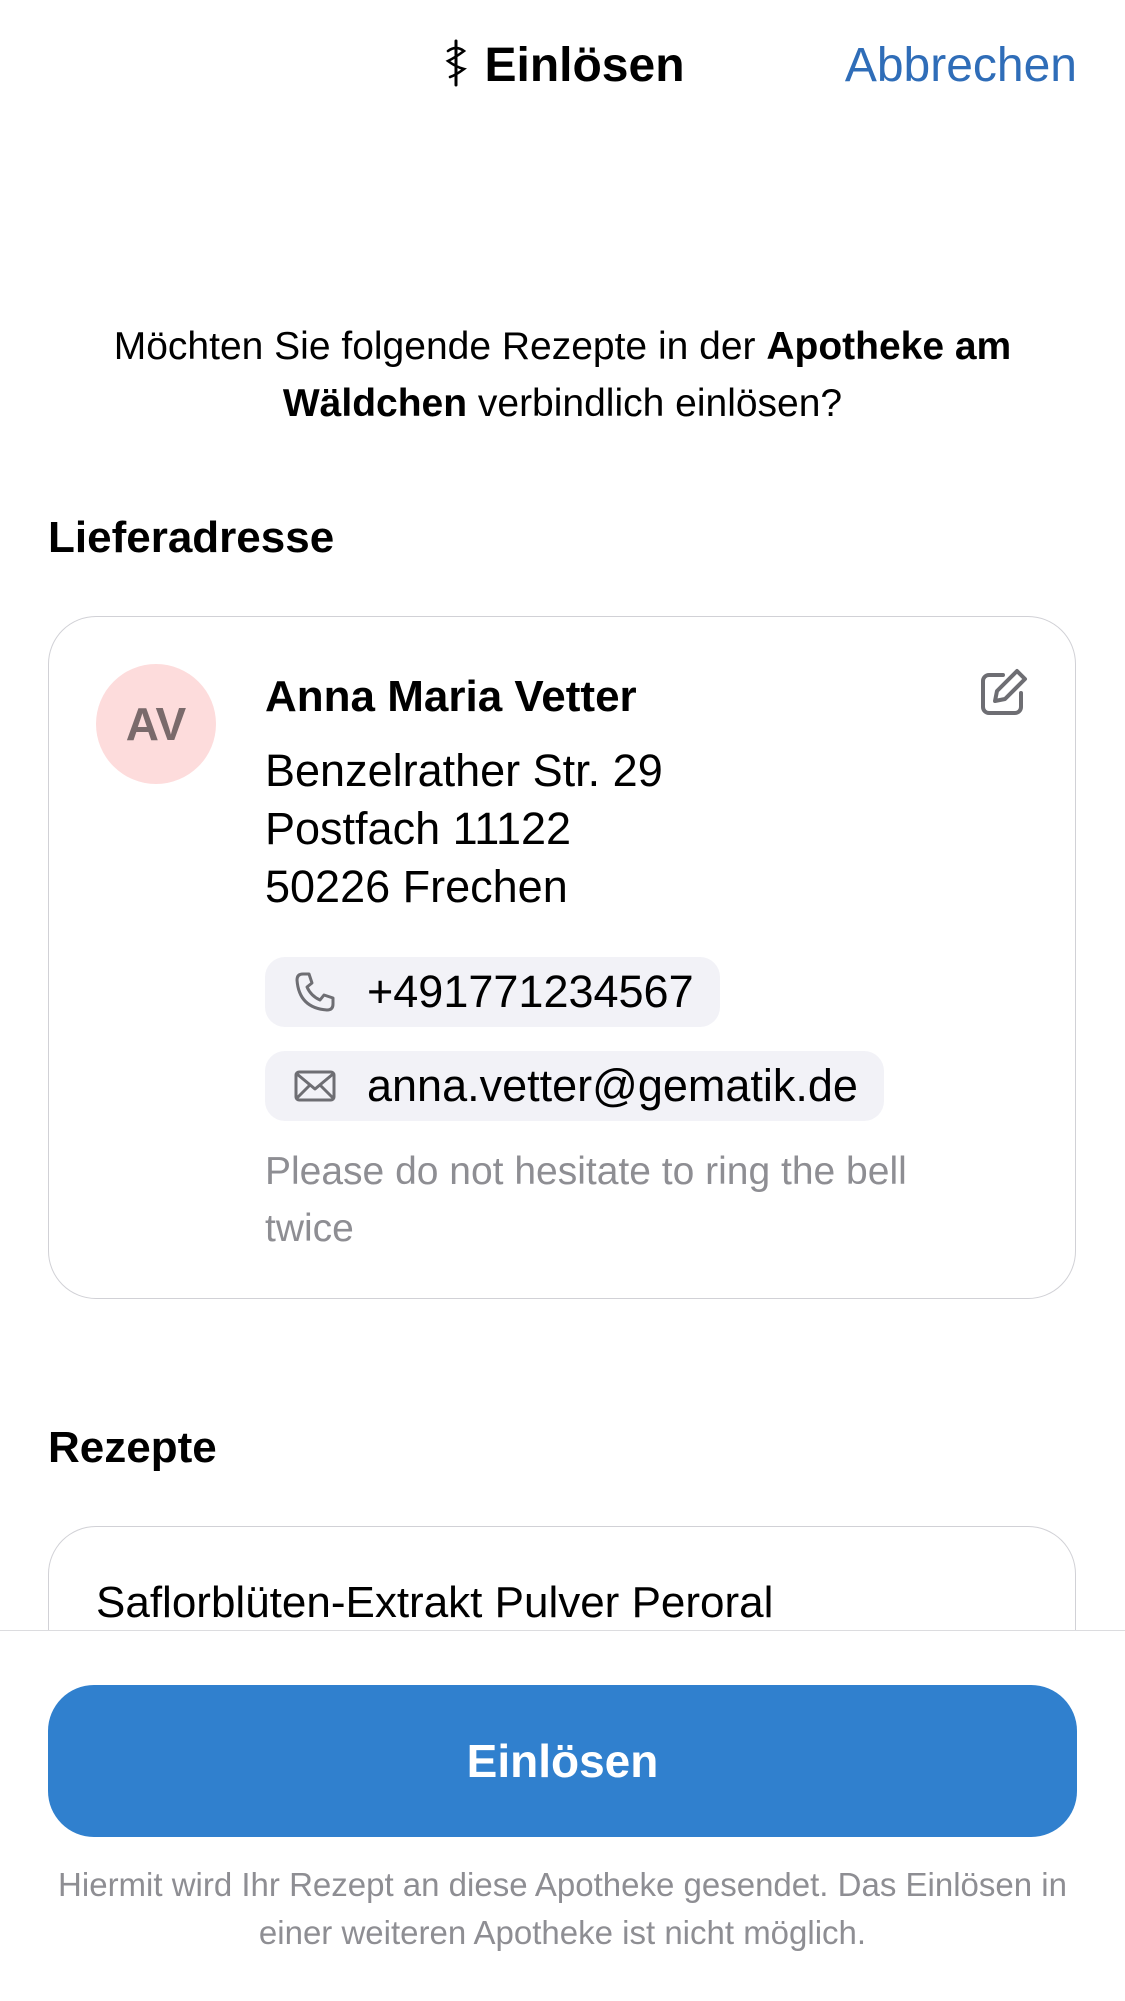 This screenshot has height=2001, width=1125. Describe the element at coordinates (315, 992) in the screenshot. I see `phone-icon` at that location.